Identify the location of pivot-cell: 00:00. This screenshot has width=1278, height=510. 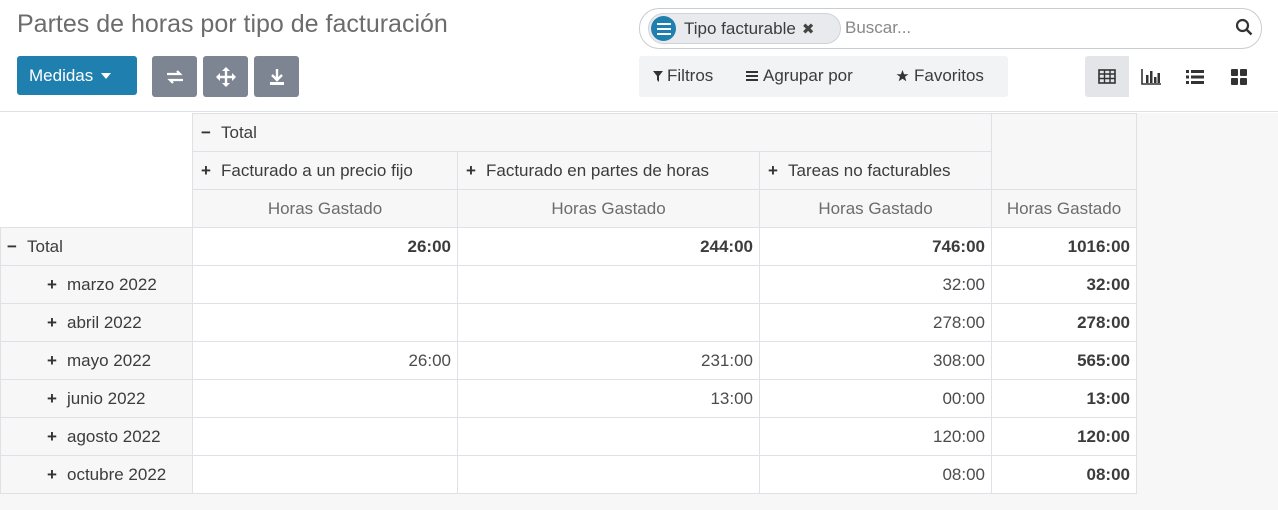
(875, 398).